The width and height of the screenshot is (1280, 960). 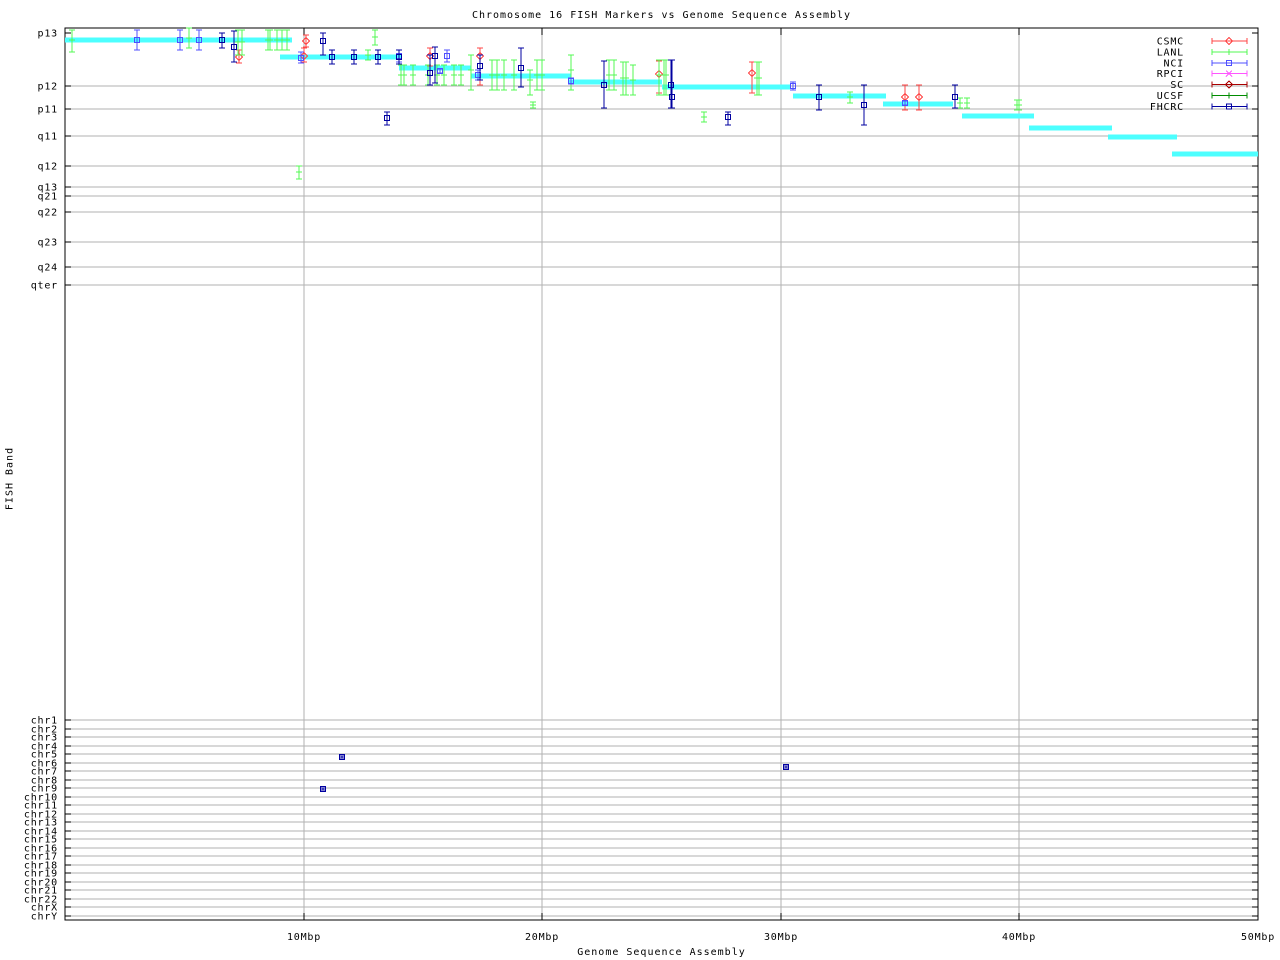 What do you see at coordinates (542, 937) in the screenshot?
I see `svg-text: 20Mbp` at bounding box center [542, 937].